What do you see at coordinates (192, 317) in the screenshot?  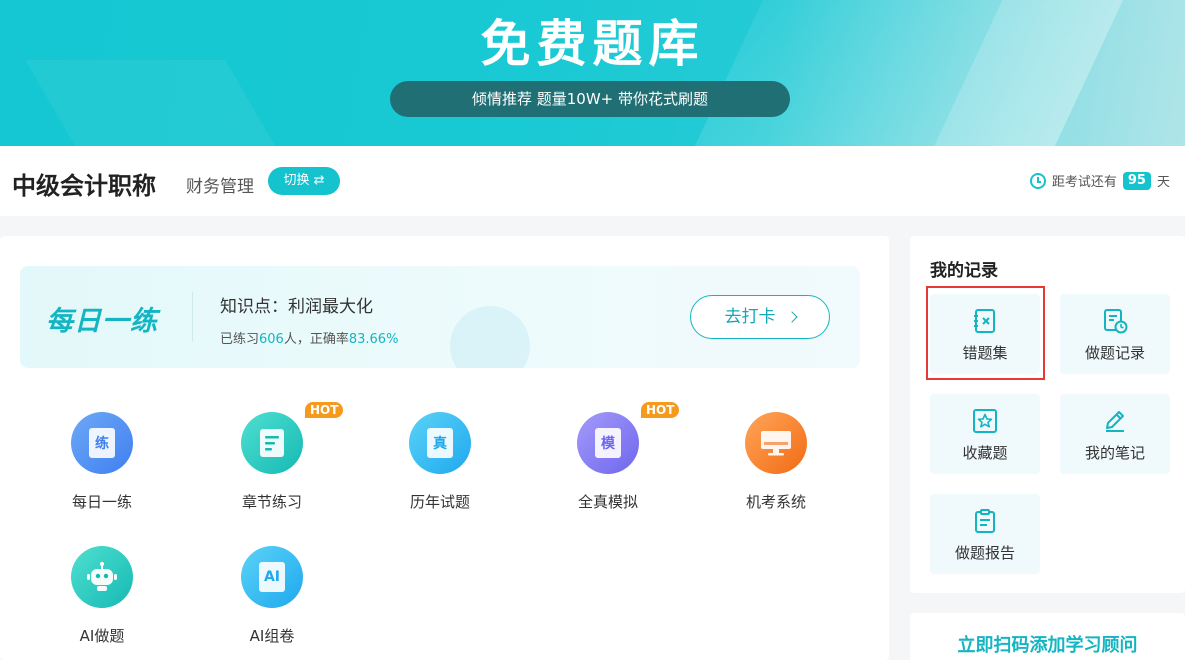 I see `divider` at bounding box center [192, 317].